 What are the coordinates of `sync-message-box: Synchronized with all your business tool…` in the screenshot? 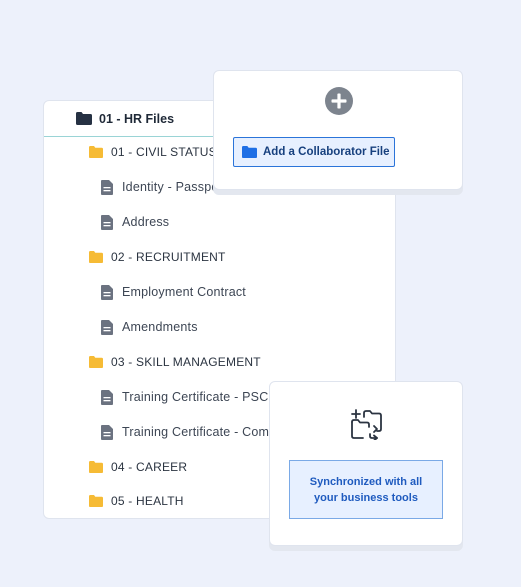 It's located at (366, 489).